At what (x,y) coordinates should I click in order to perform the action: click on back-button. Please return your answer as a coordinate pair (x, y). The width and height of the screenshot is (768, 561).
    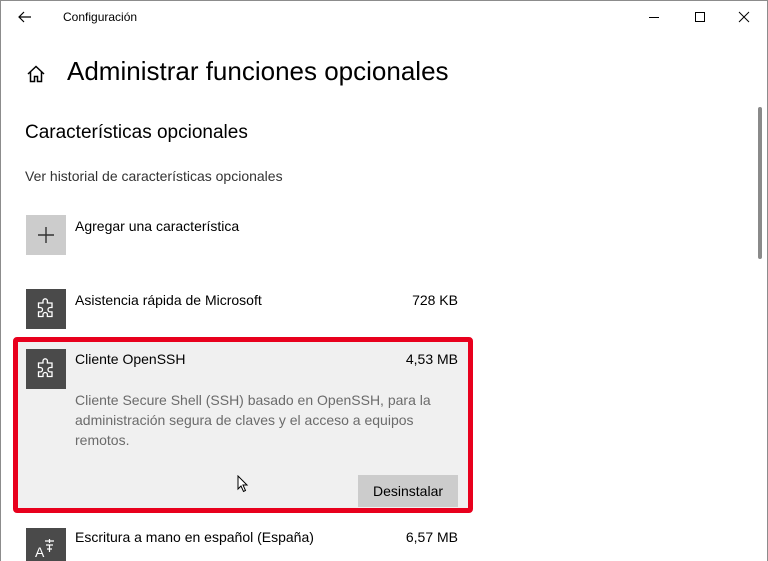
    Looking at the image, I should click on (25, 17).